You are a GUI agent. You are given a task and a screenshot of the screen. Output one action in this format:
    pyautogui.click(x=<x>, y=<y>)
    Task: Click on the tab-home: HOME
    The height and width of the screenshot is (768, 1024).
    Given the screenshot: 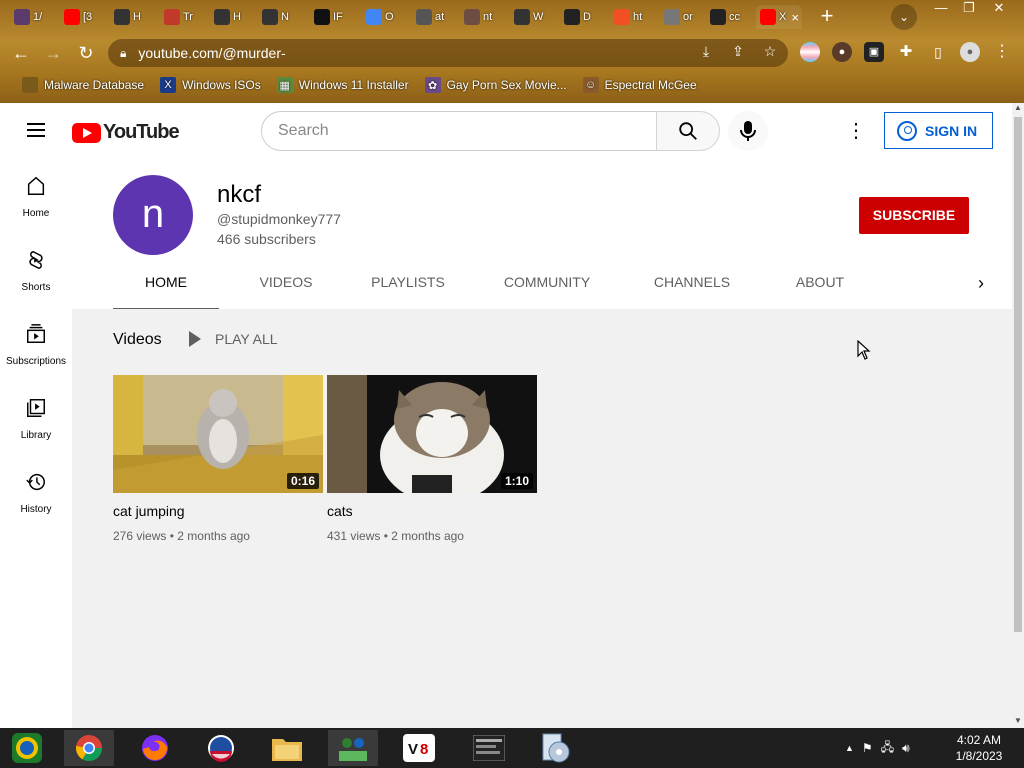 What is the action you would take?
    pyautogui.click(x=166, y=287)
    